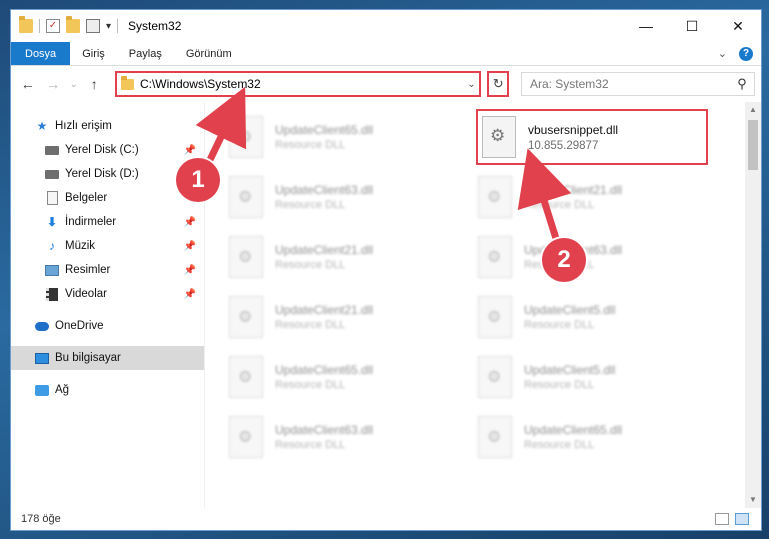 This screenshot has height=539, width=769. I want to click on sidebar-item-network: Ağ, so click(107, 390).